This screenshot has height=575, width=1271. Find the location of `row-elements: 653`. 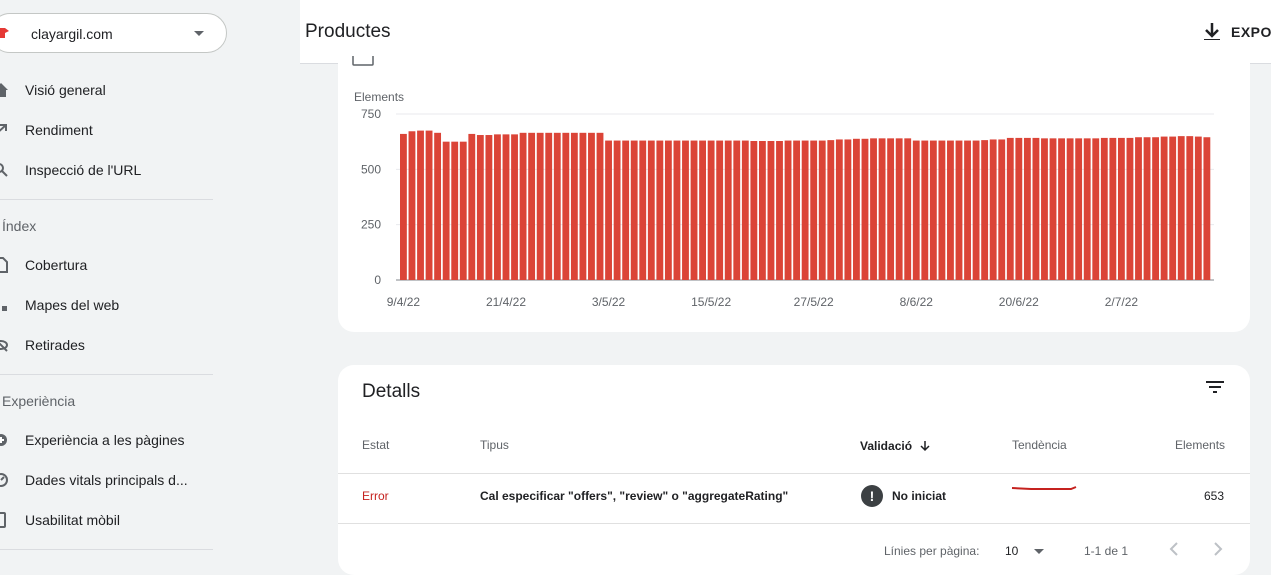

row-elements: 653 is located at coordinates (1214, 496).